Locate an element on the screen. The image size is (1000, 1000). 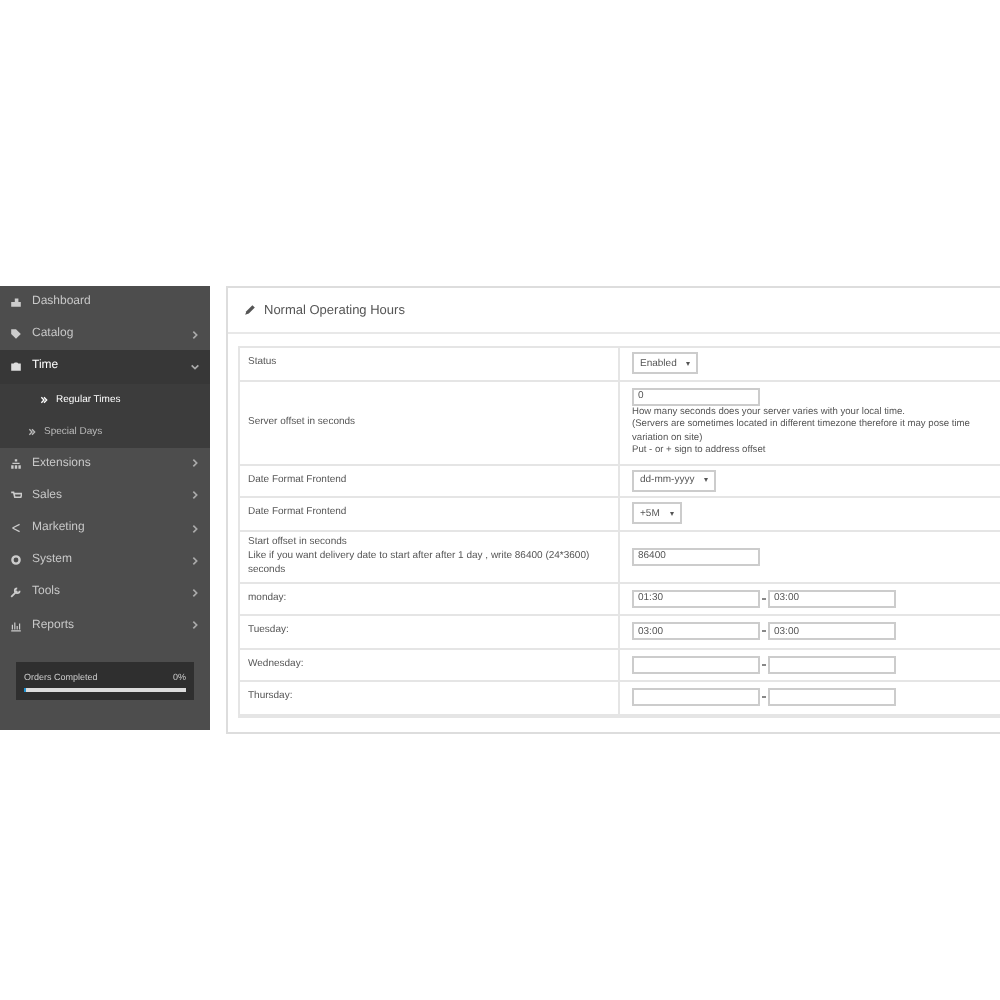
tag-icon is located at coordinates (16, 334).